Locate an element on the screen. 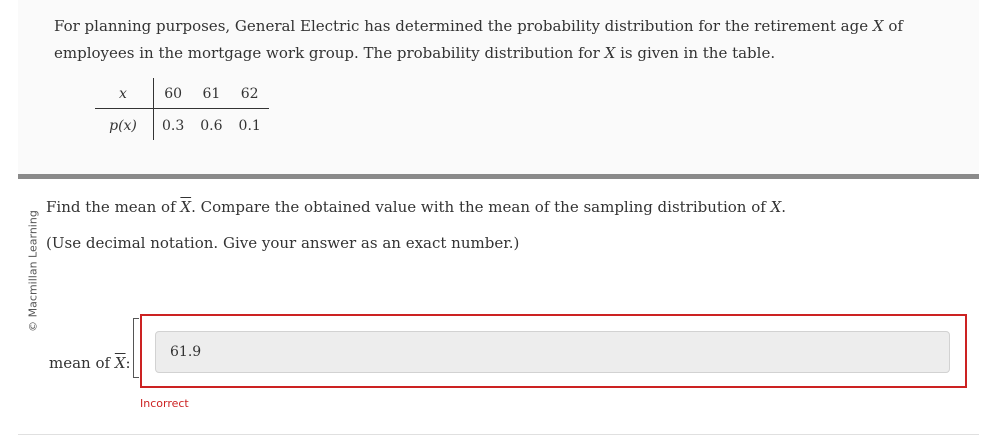 The height and width of the screenshot is (438, 997). answer-label: mean of X: is located at coordinates (90, 363).